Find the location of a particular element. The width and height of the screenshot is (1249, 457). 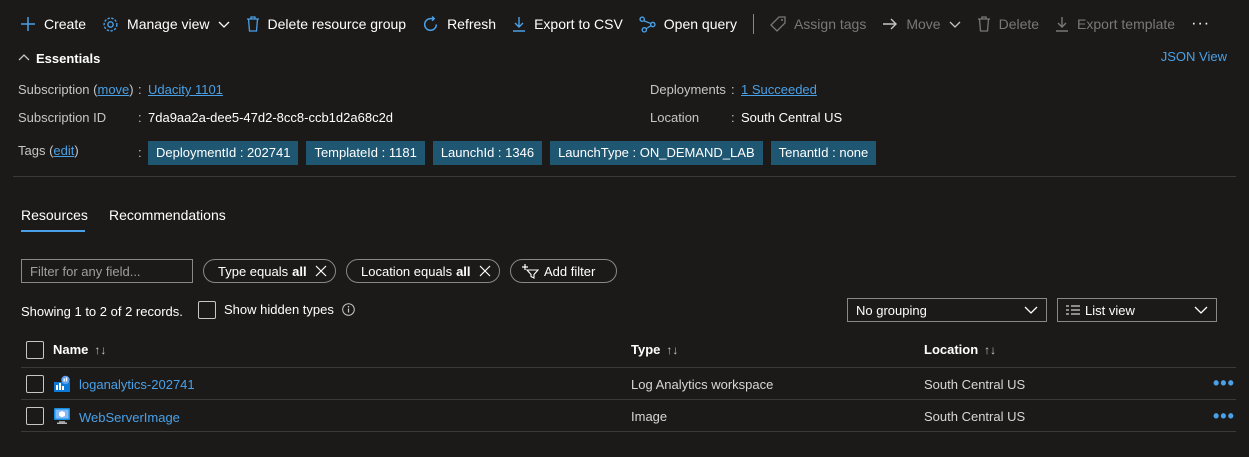

tag-tenant-id: TenantId : none is located at coordinates (823, 153).